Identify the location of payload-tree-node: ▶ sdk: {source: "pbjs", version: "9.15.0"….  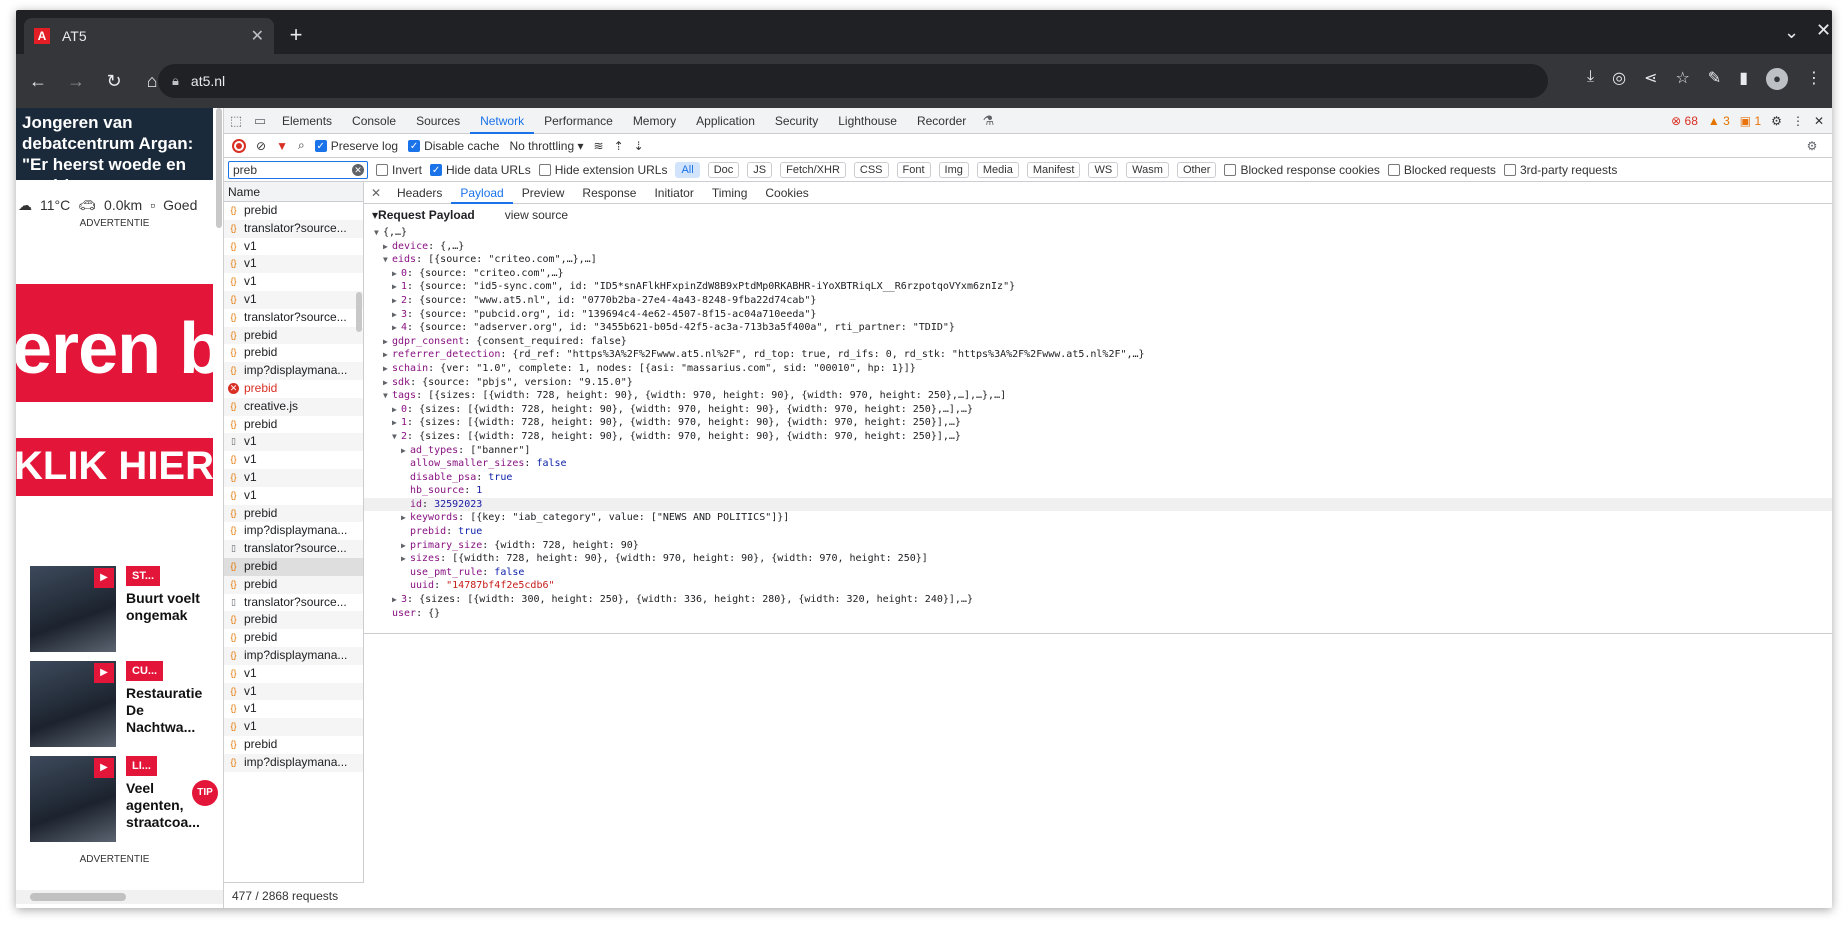
(1098, 383).